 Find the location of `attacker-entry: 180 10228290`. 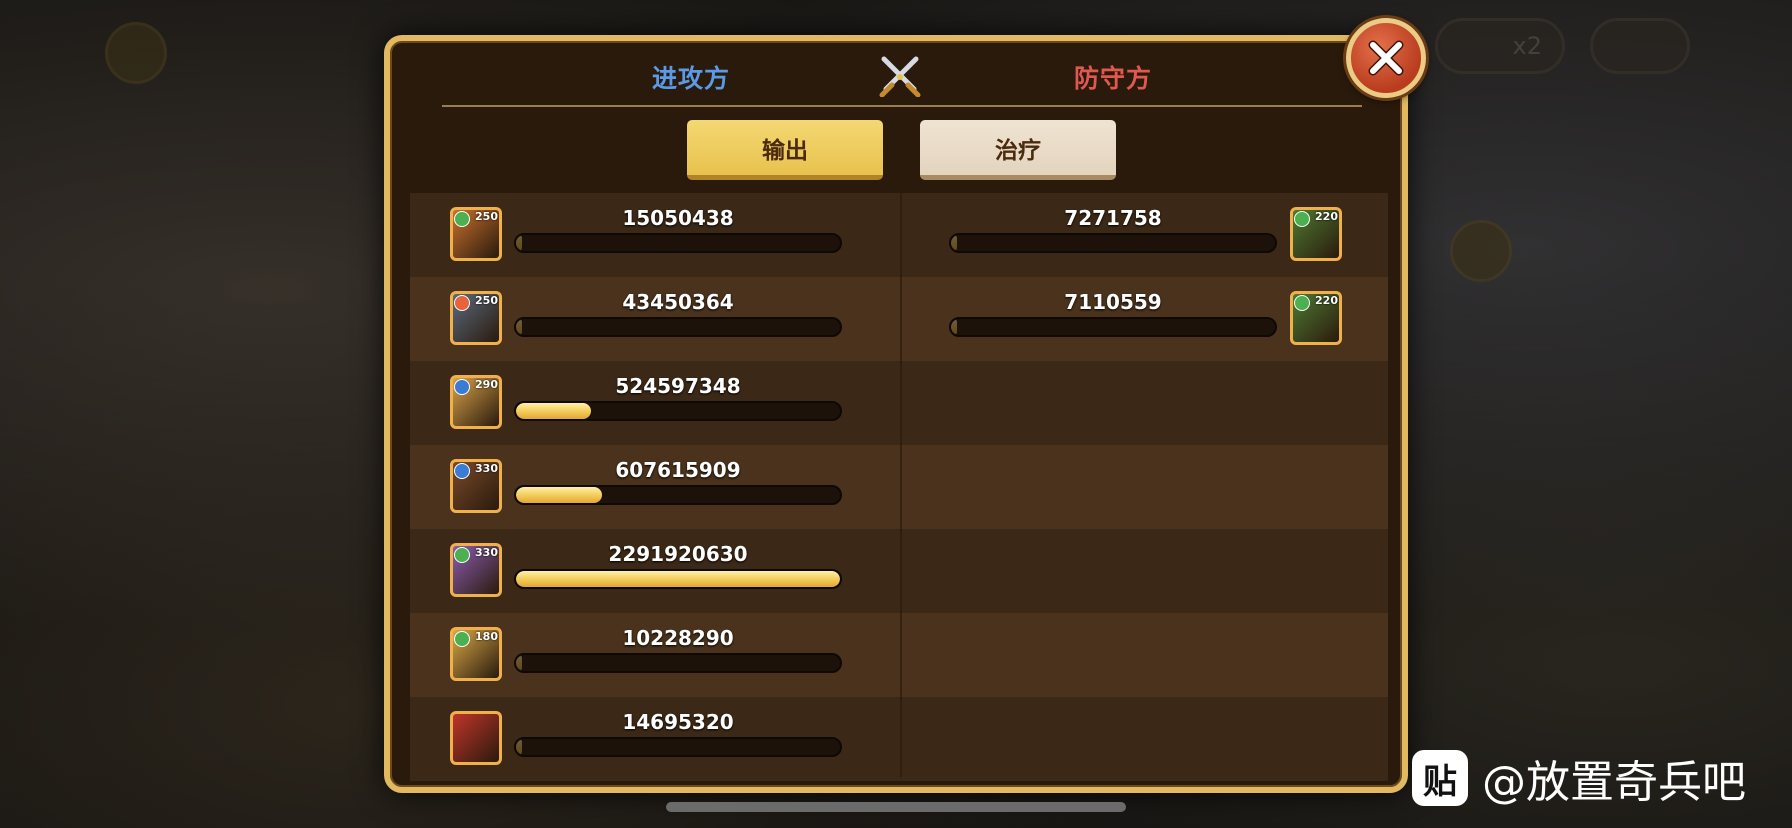

attacker-entry: 180 10228290 is located at coordinates (655, 655).